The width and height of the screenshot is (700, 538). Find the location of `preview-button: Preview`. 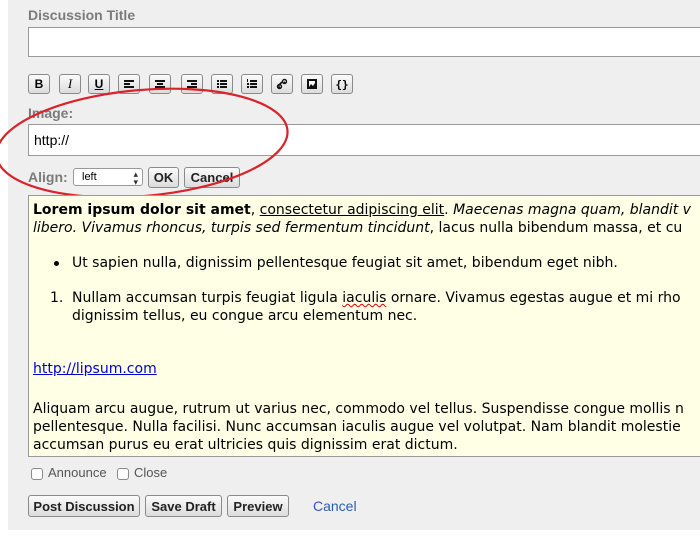

preview-button: Preview is located at coordinates (258, 506).